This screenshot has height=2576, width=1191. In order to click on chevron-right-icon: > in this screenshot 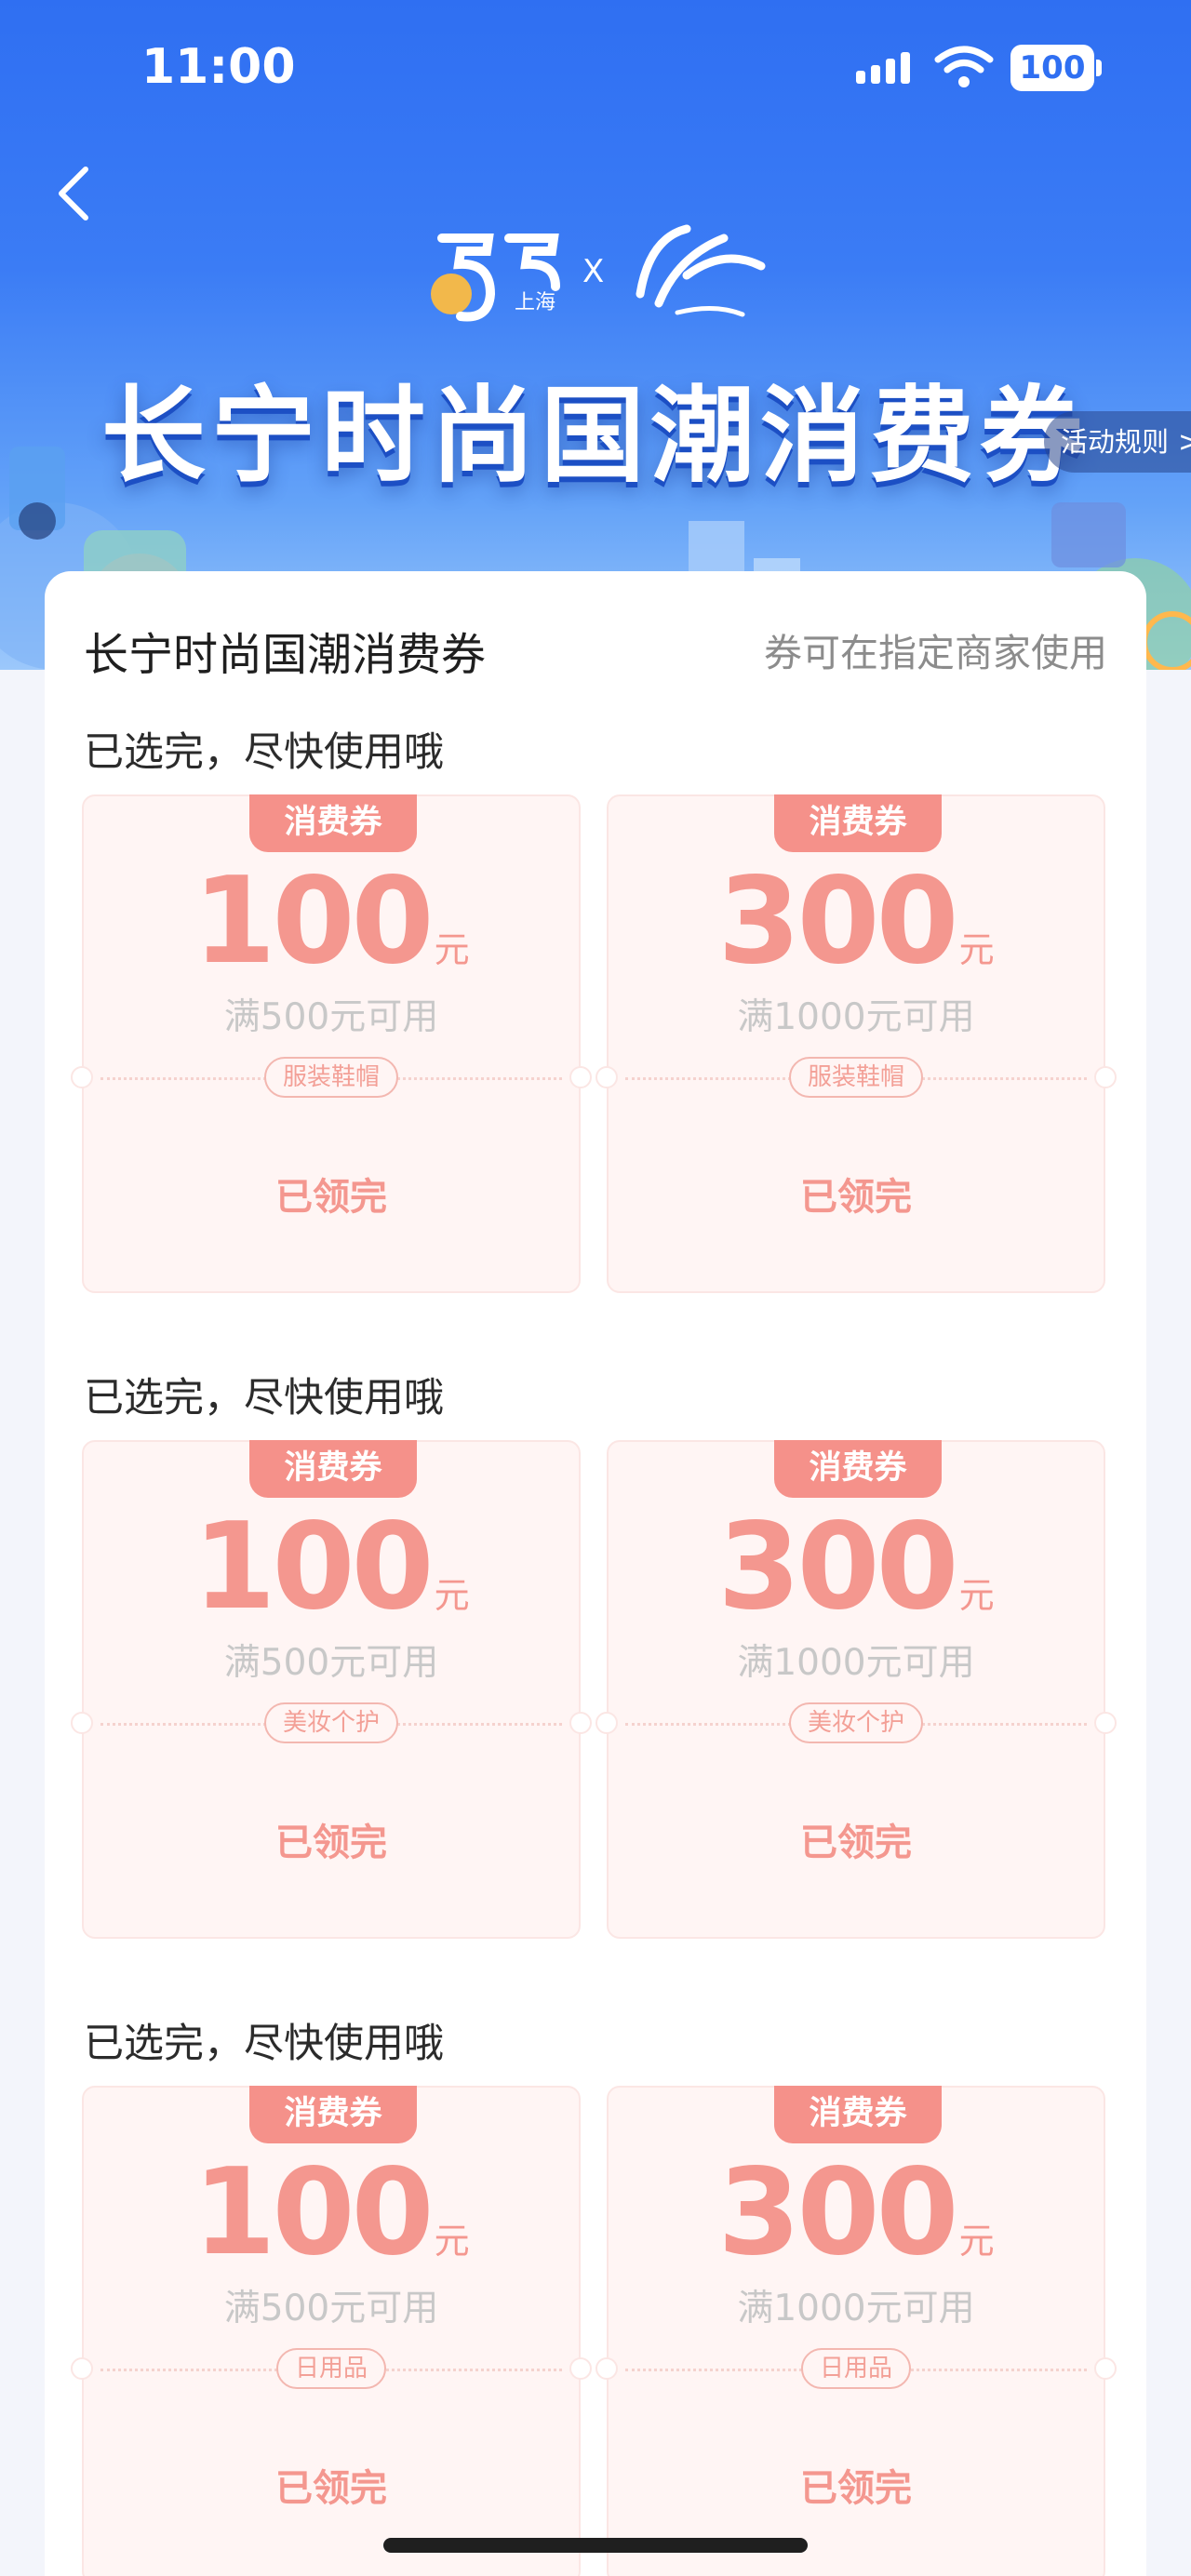, I will do `click(1184, 442)`.